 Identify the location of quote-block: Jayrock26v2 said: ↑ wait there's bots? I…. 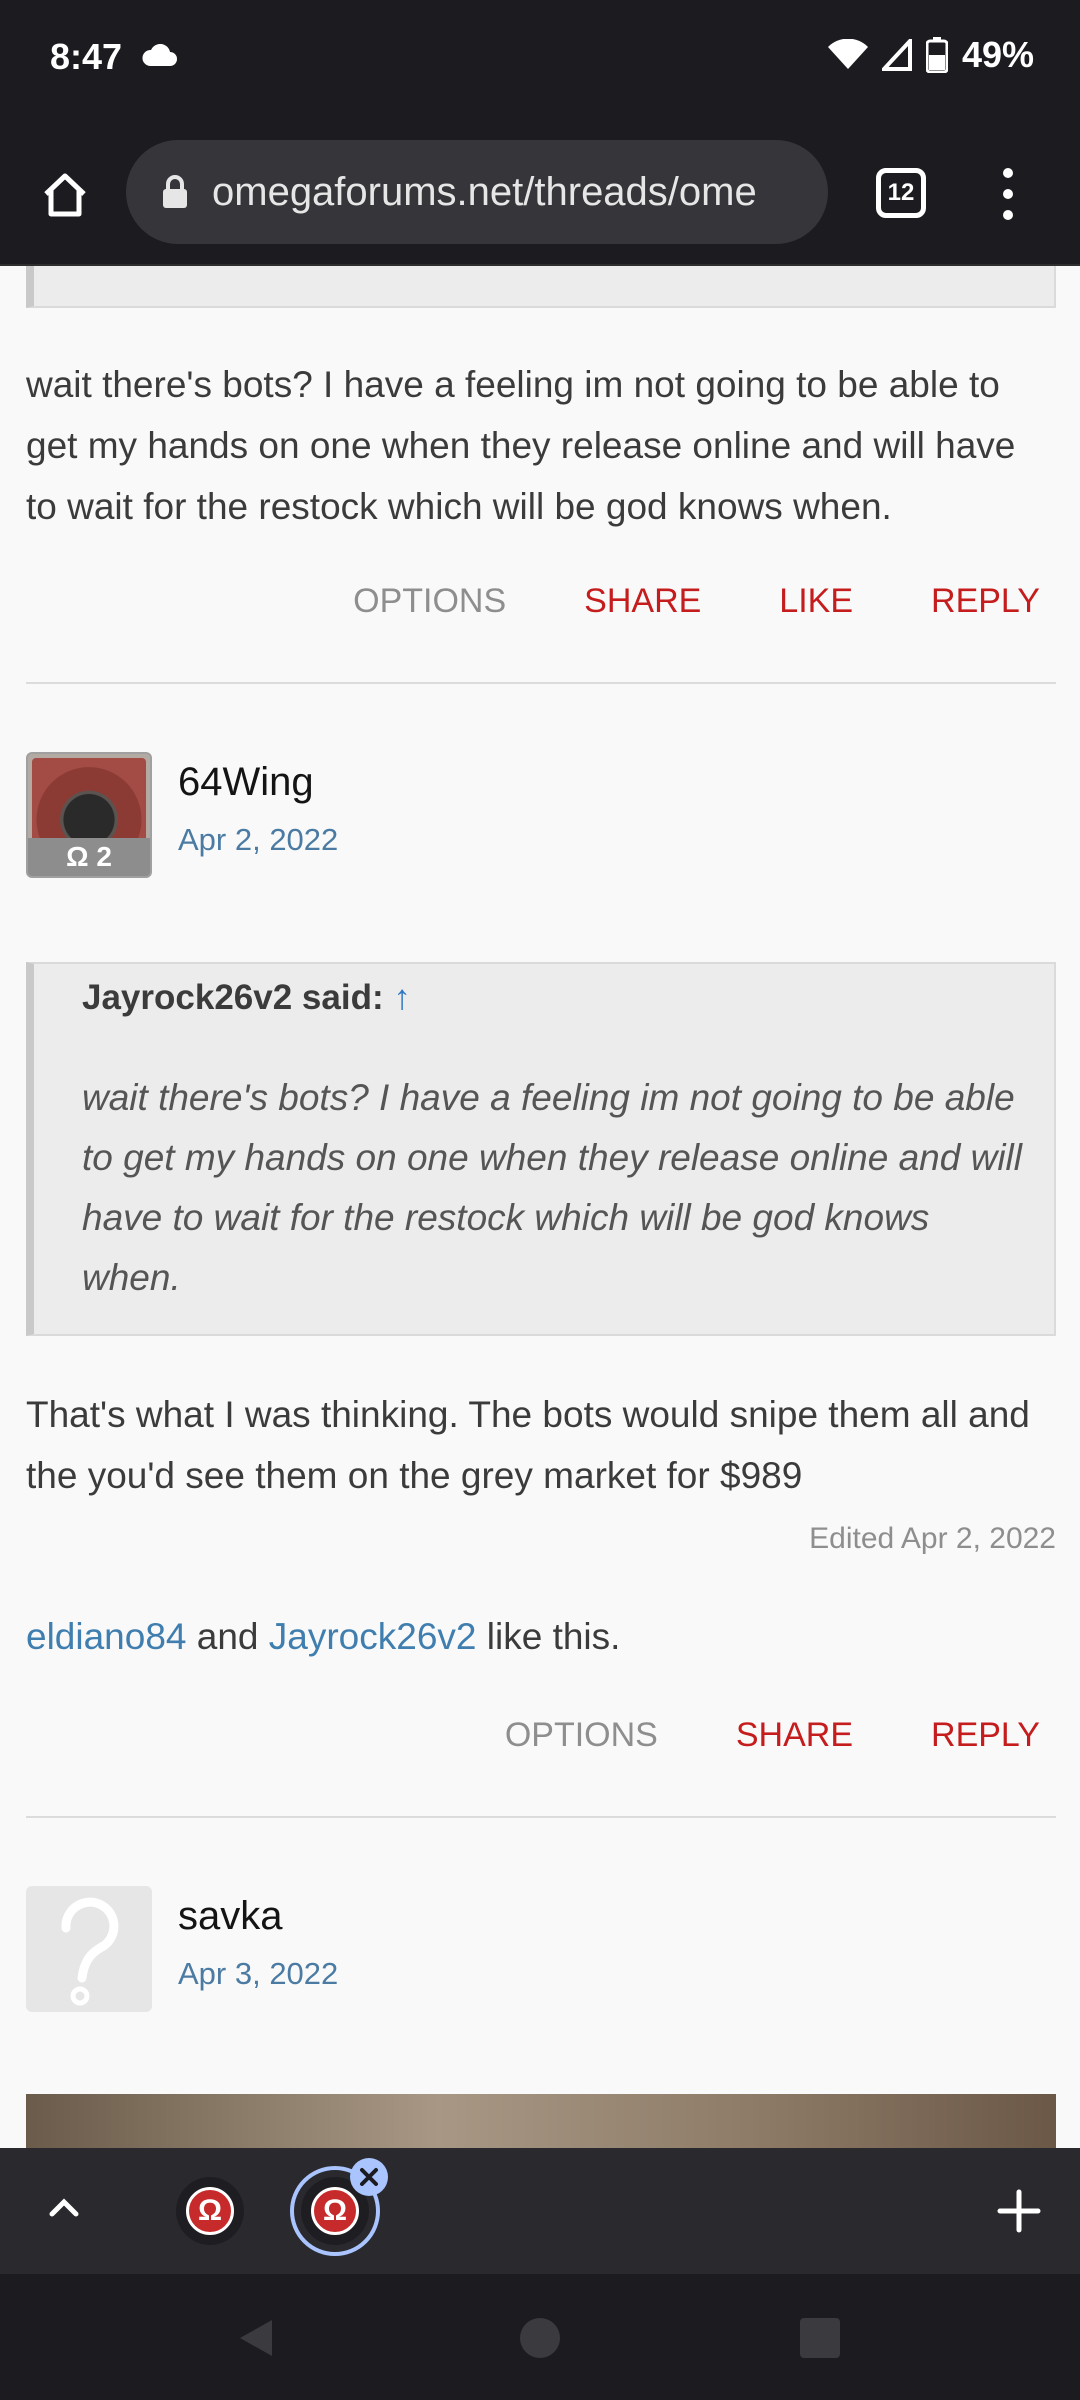
(541, 1149).